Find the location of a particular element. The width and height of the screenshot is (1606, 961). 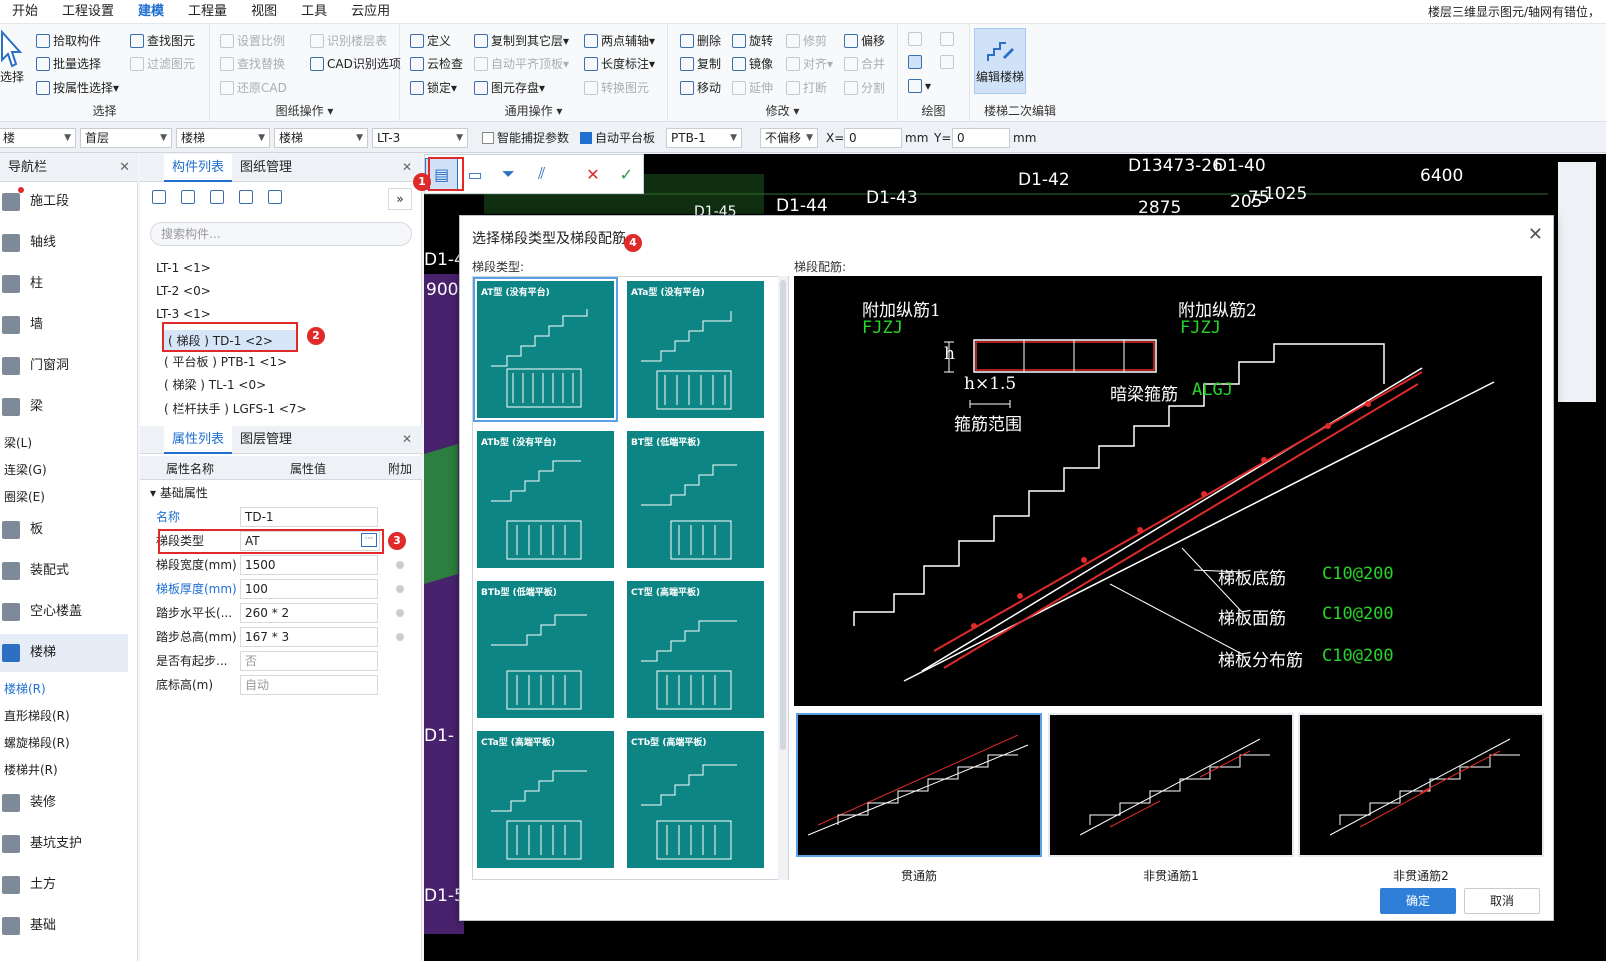

nav-sub-stair: 楼梯(R) is located at coordinates (25, 688).